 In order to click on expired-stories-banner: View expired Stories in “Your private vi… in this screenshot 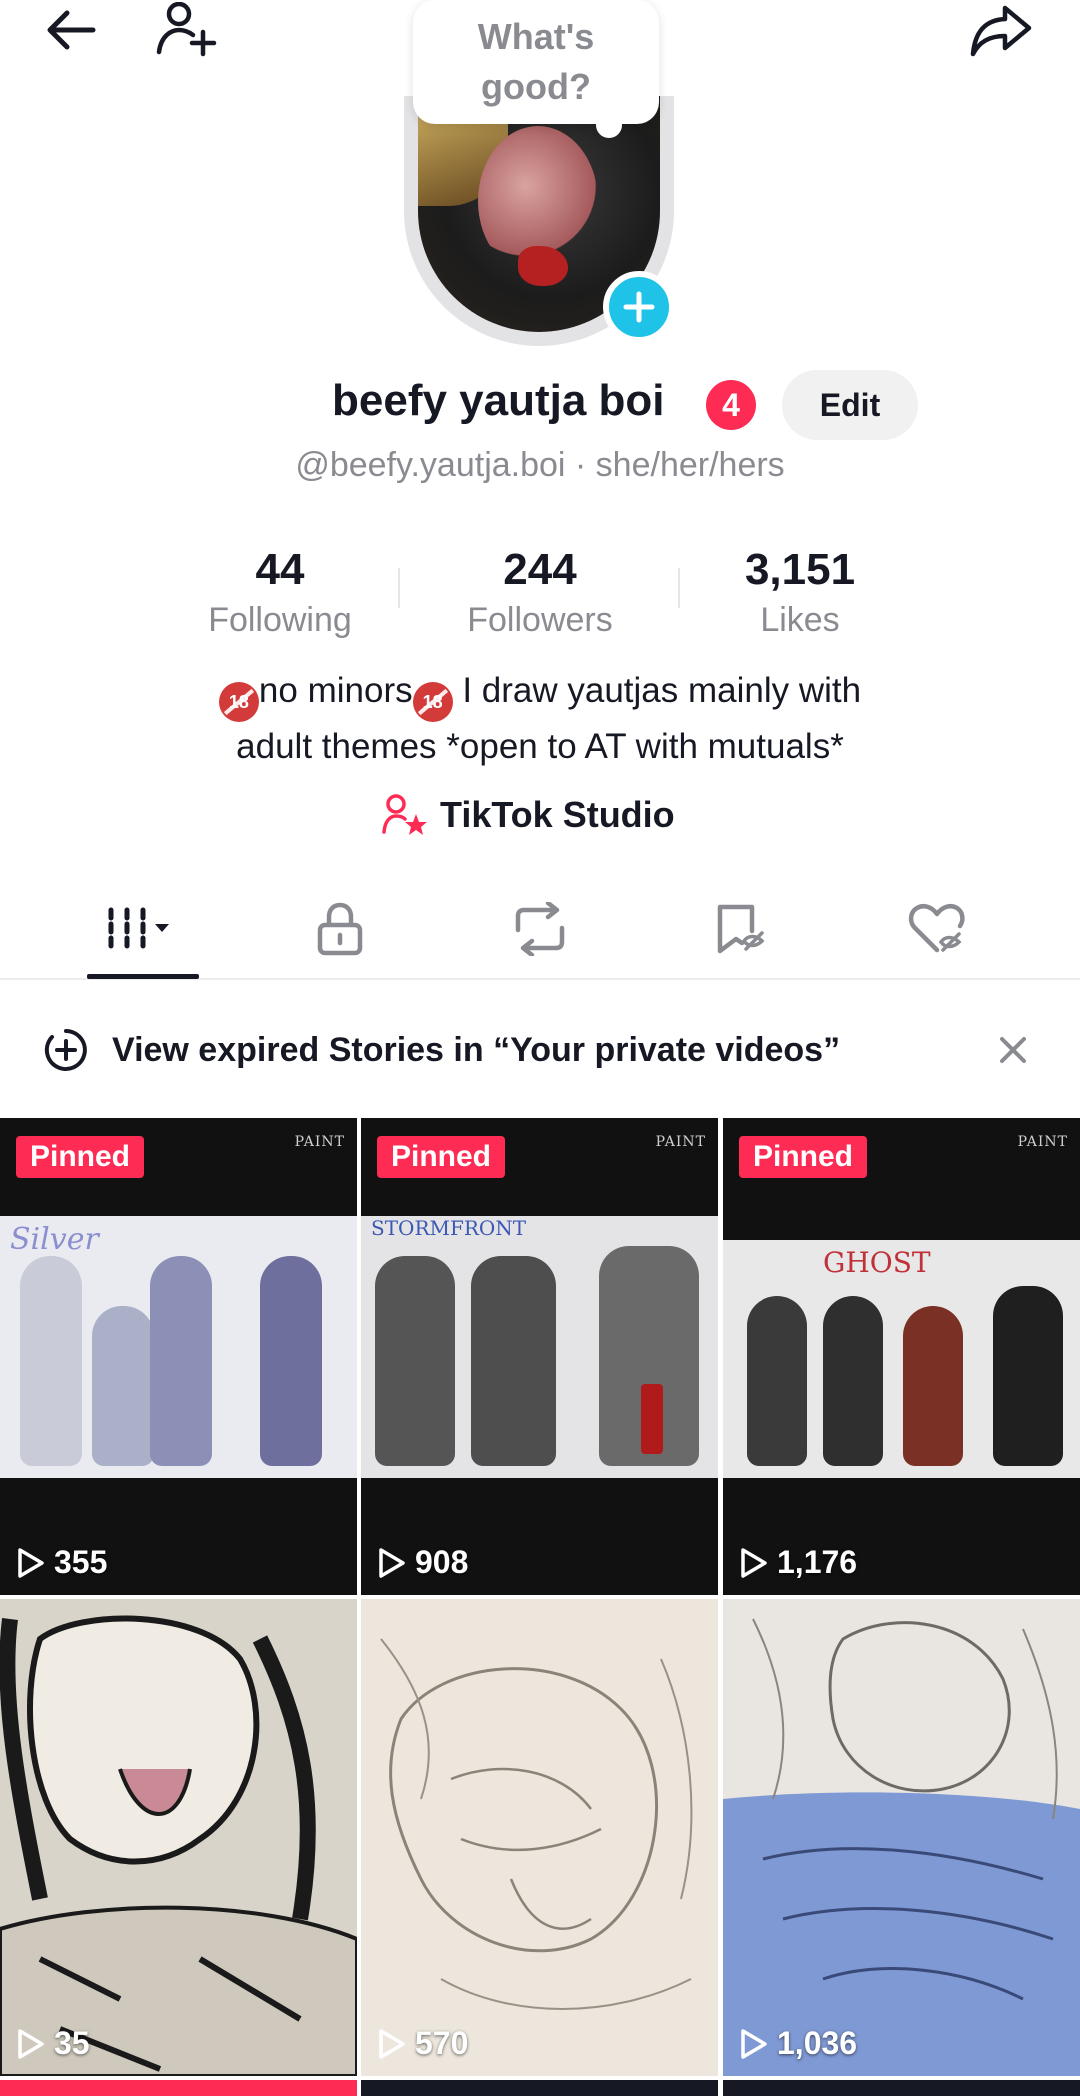, I will do `click(540, 1050)`.